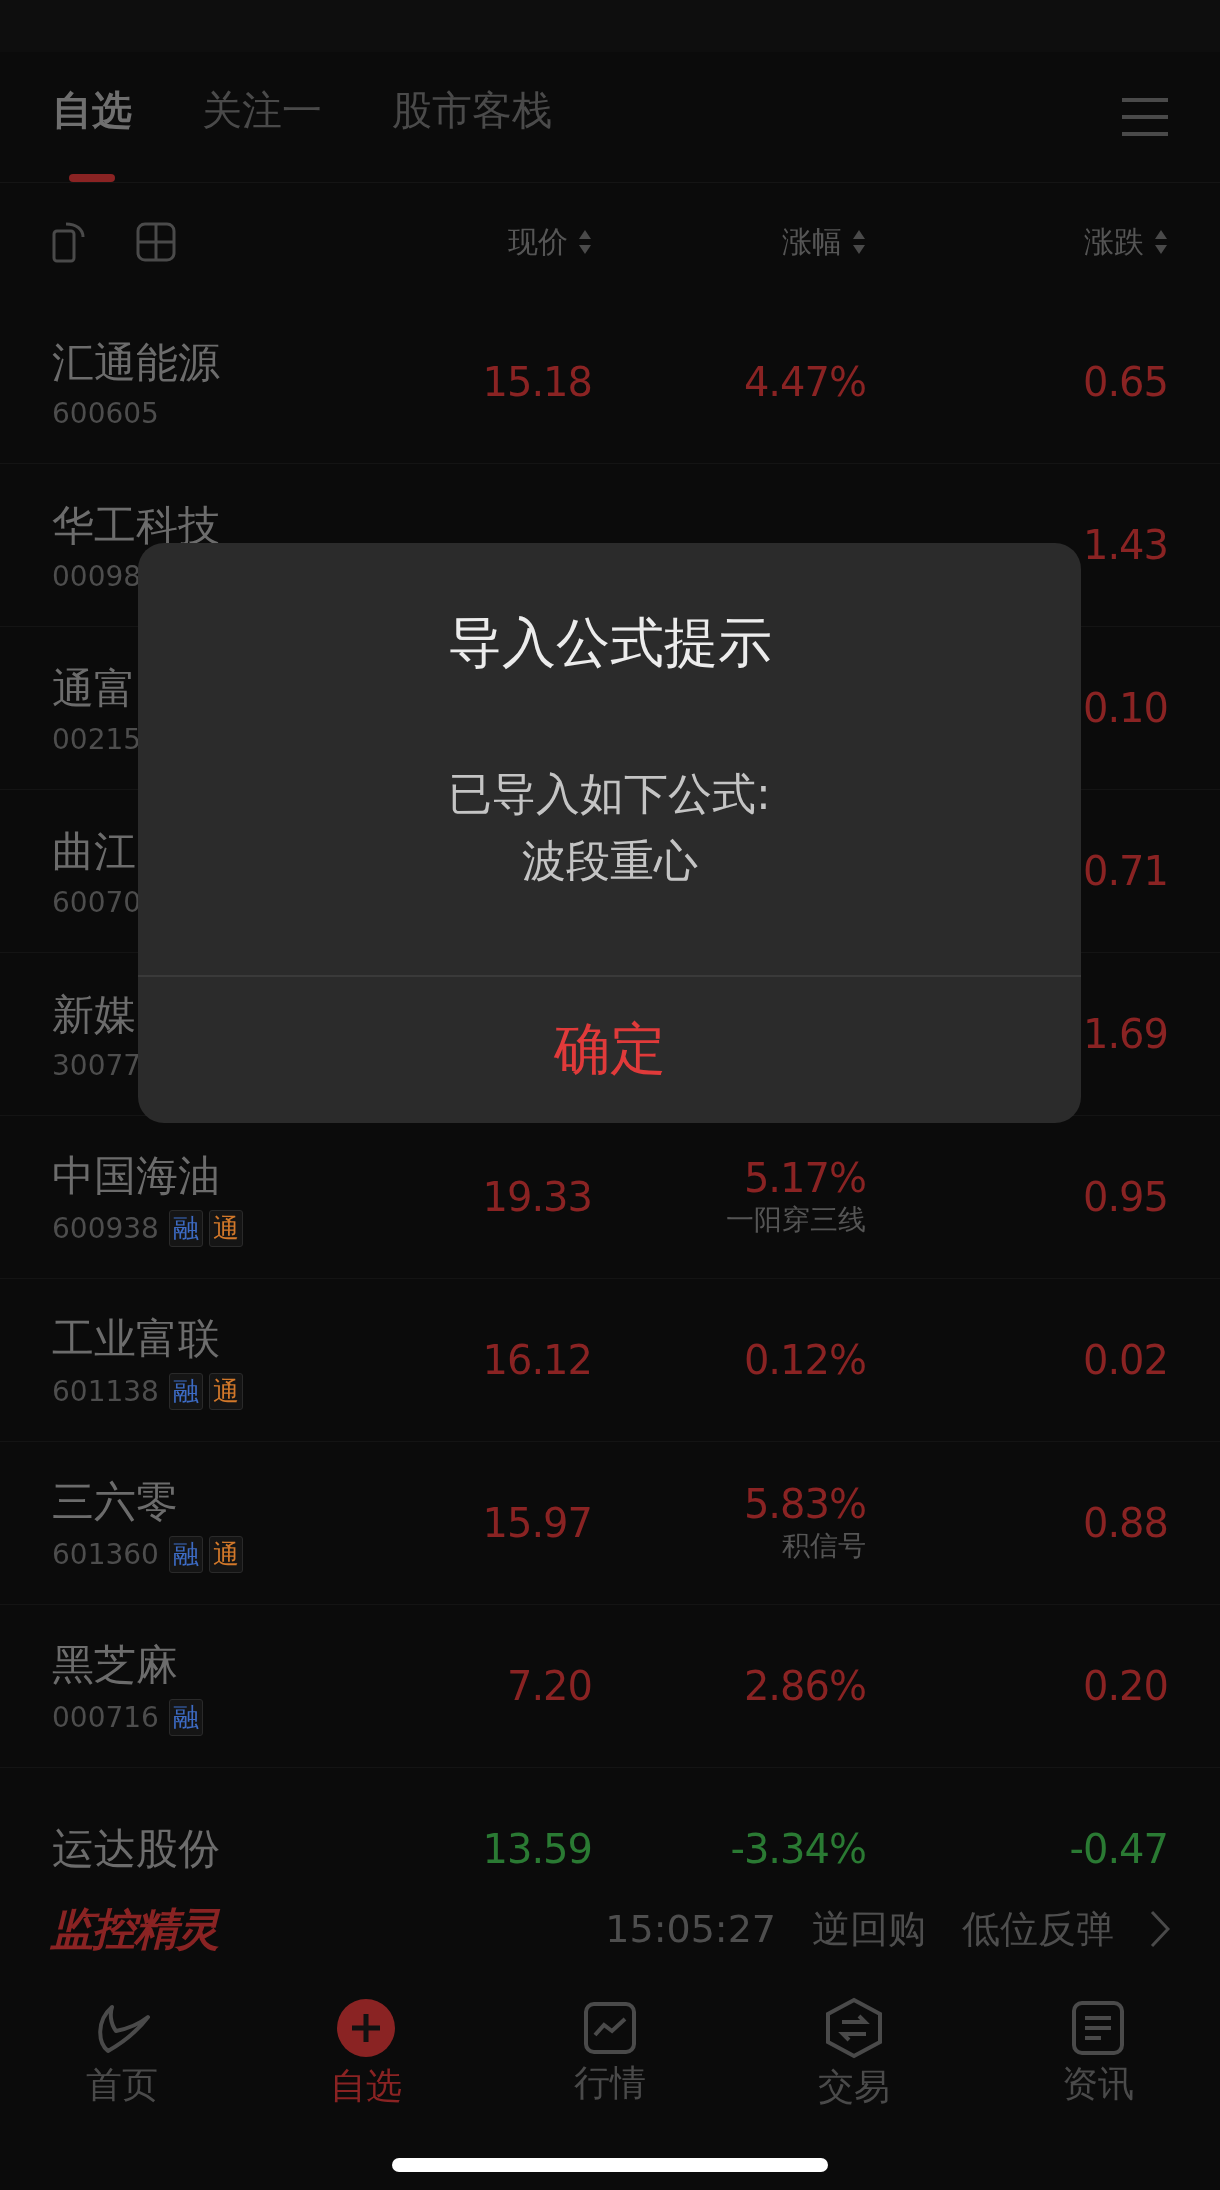 The height and width of the screenshot is (2190, 1220). What do you see at coordinates (824, 1546) in the screenshot?
I see `signal-label: 积信号` at bounding box center [824, 1546].